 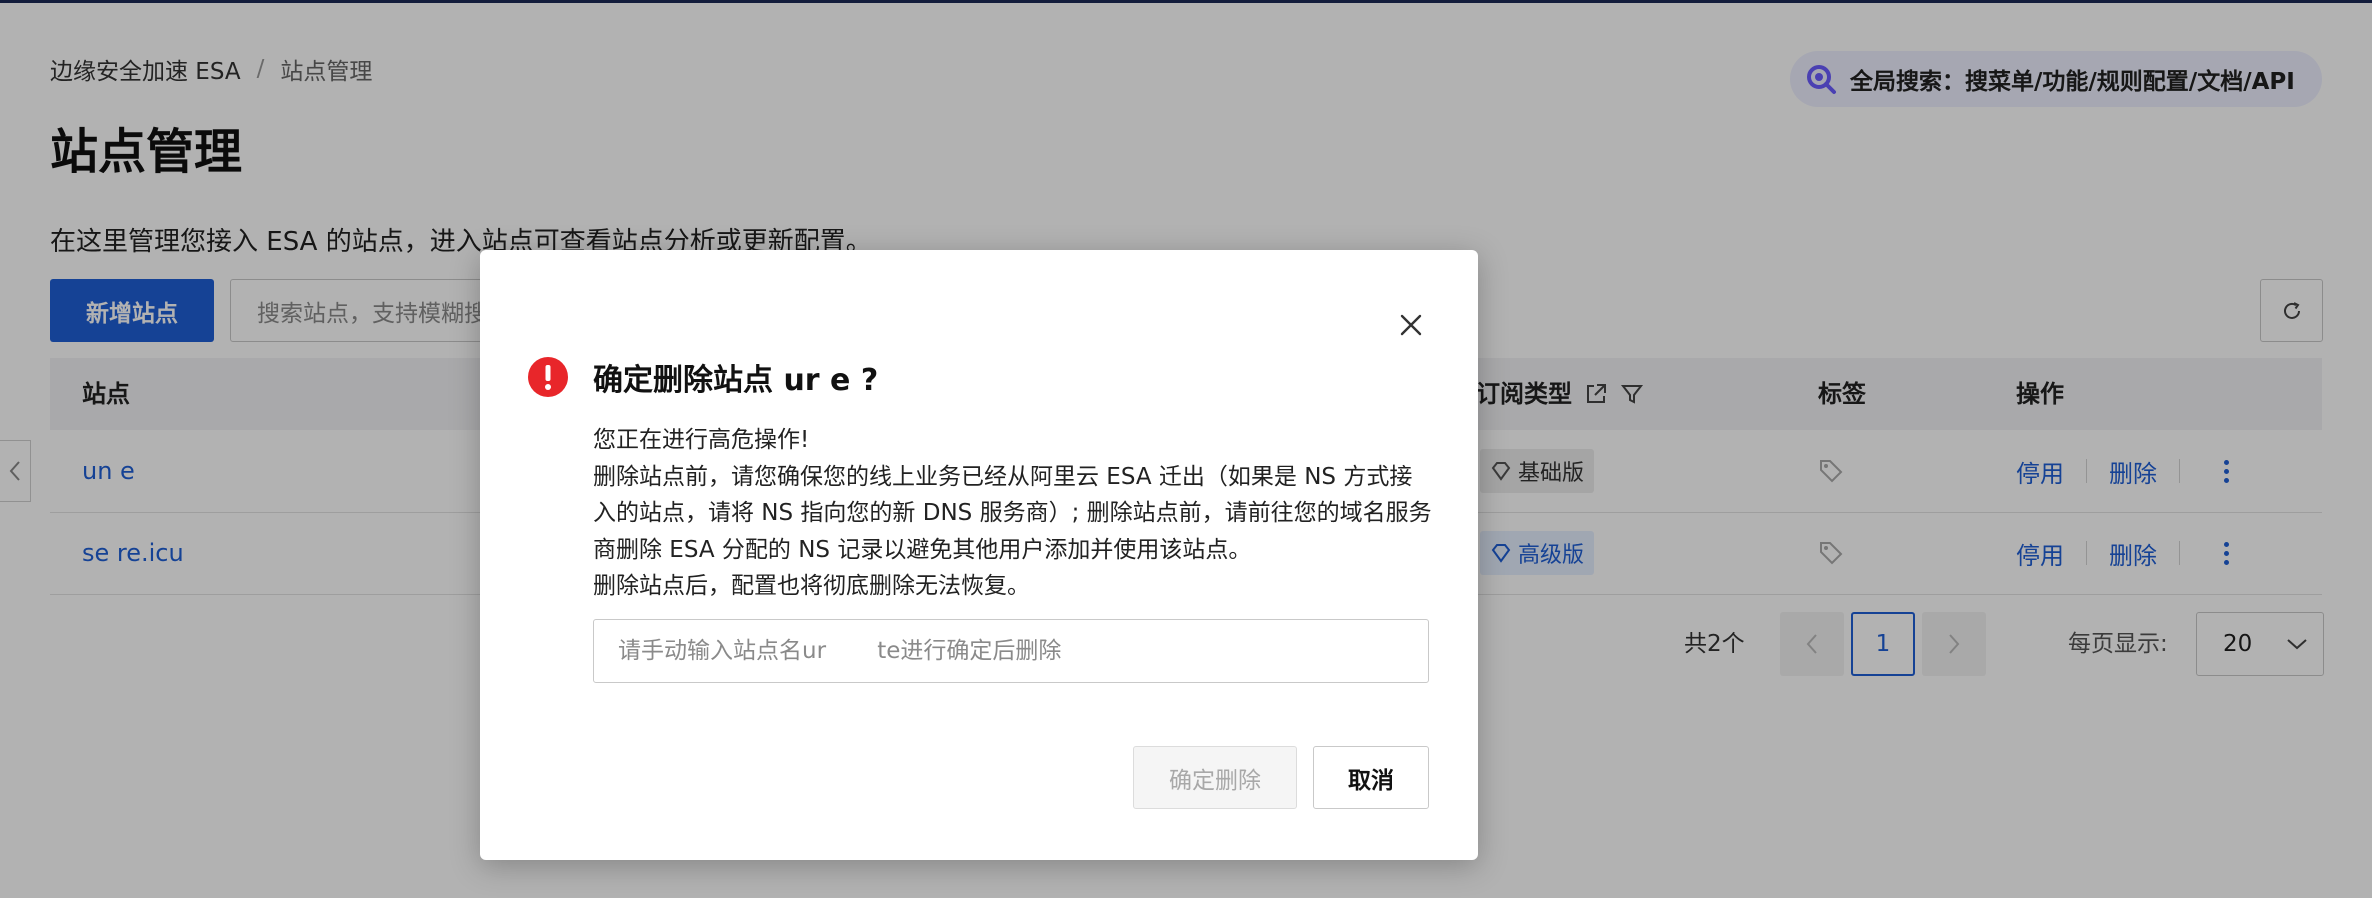 I want to click on confirm-site-name-input, so click(x=1011, y=651).